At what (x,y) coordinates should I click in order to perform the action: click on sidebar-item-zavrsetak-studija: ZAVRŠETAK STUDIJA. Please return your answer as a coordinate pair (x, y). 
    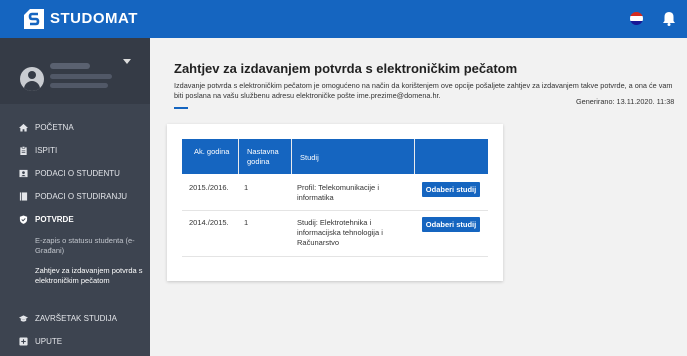
    Looking at the image, I should click on (75, 319).